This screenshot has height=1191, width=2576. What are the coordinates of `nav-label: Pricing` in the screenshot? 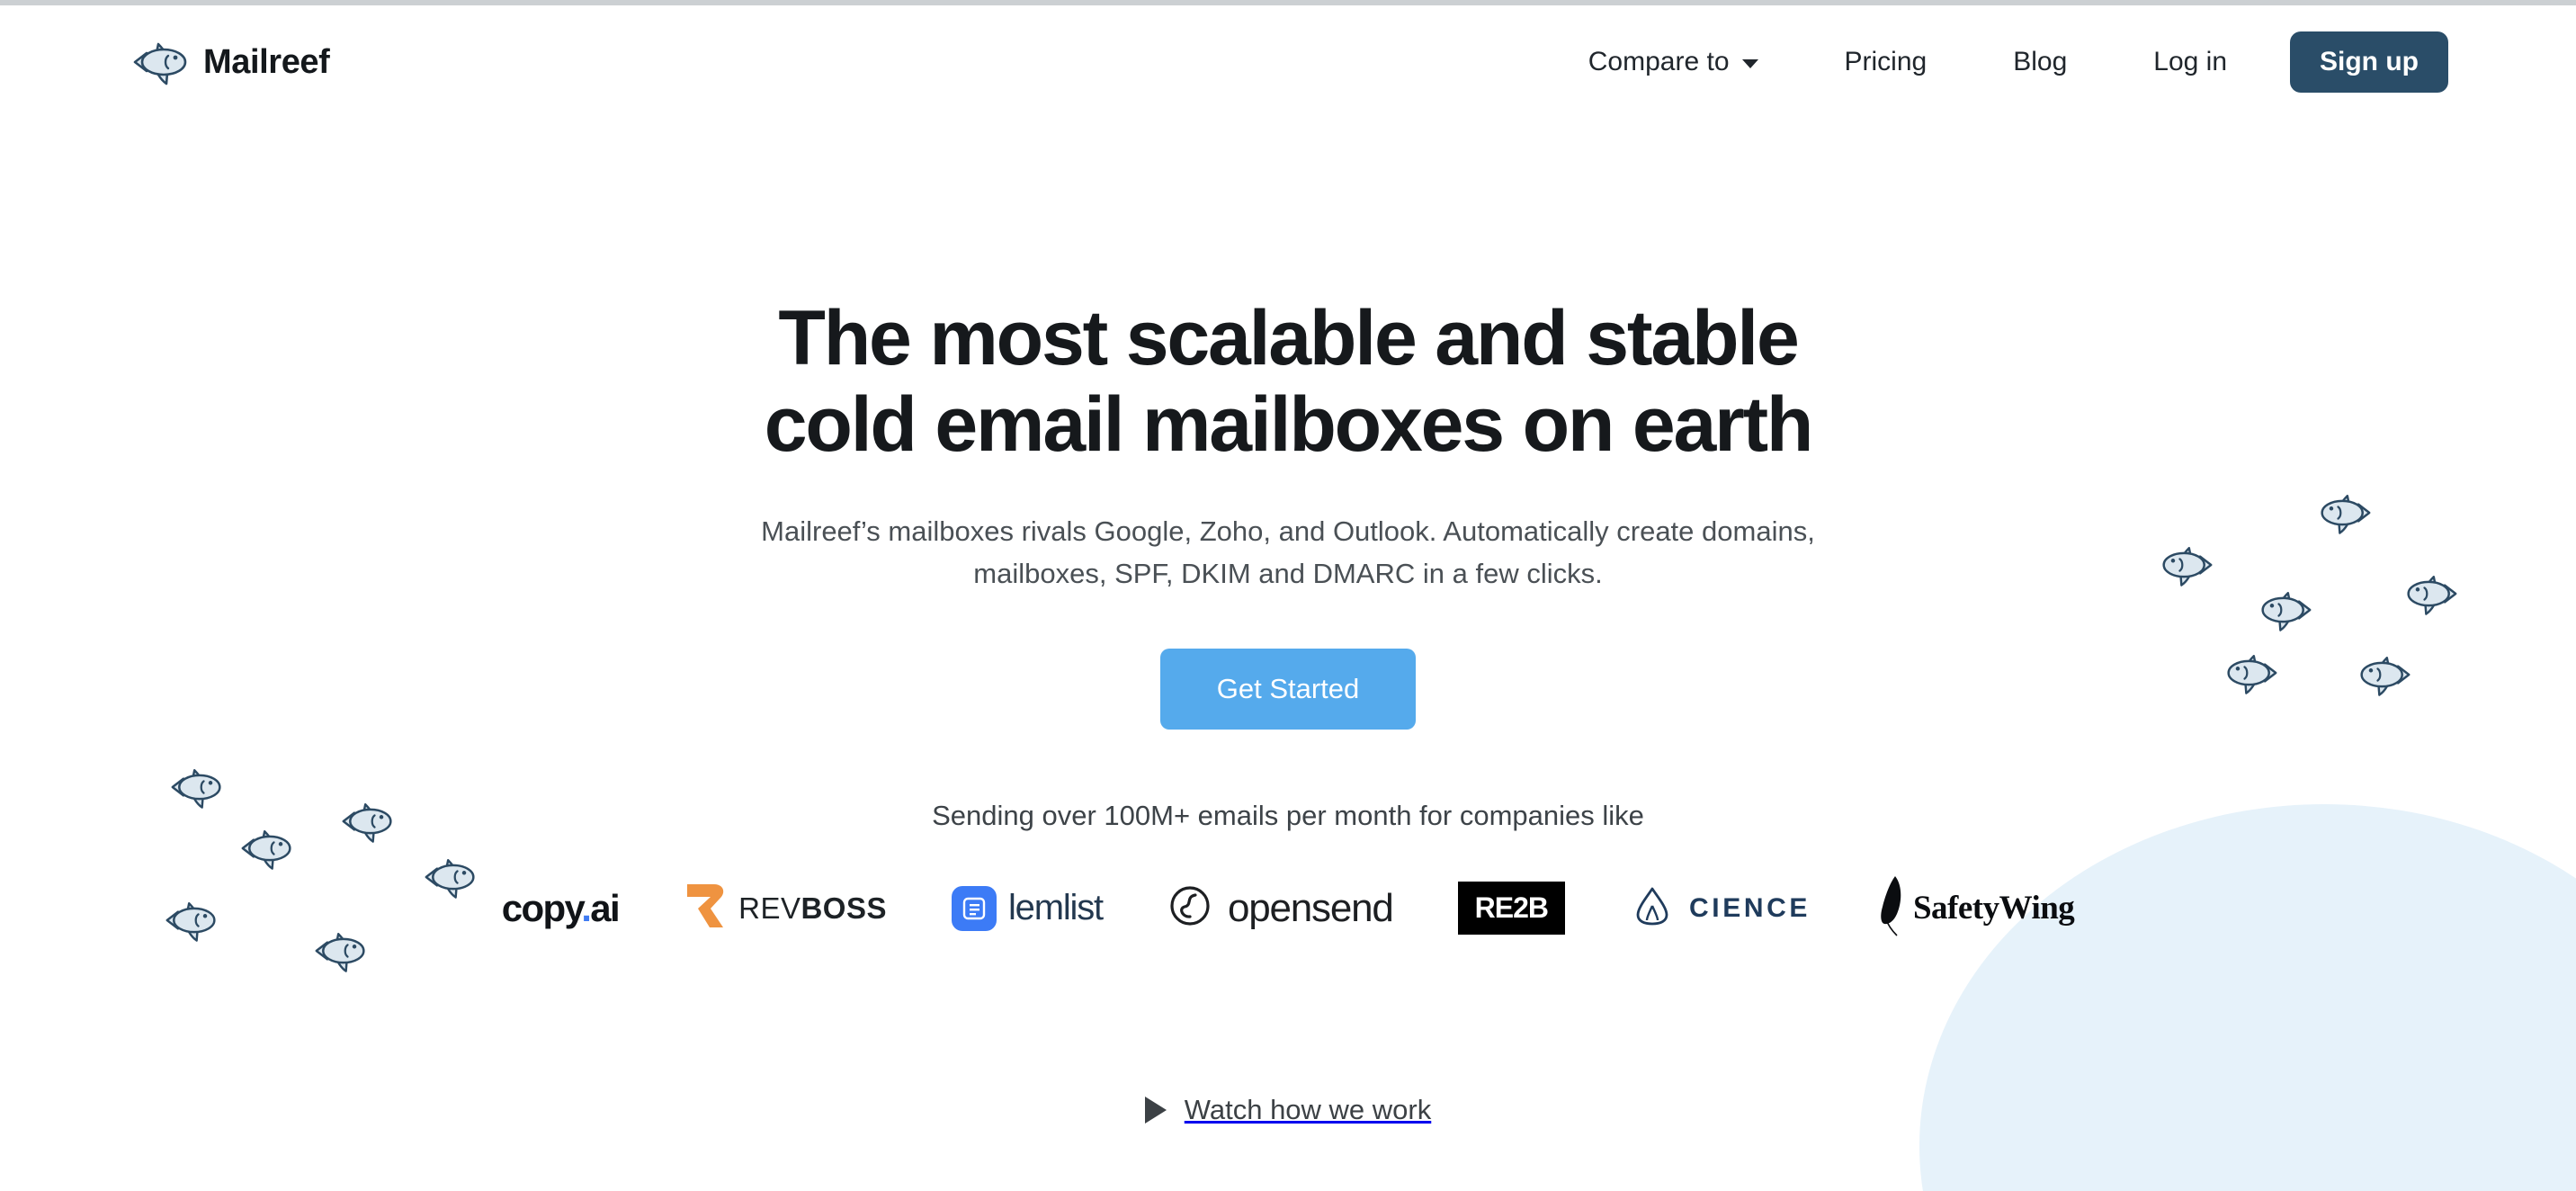 It's located at (1886, 62).